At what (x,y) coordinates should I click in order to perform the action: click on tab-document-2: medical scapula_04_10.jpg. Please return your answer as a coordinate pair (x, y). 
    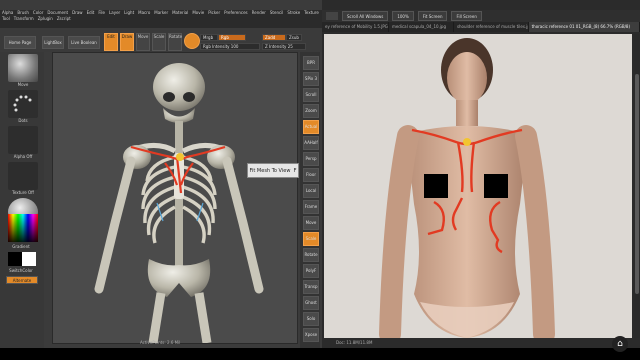
    Looking at the image, I should click on (421, 27).